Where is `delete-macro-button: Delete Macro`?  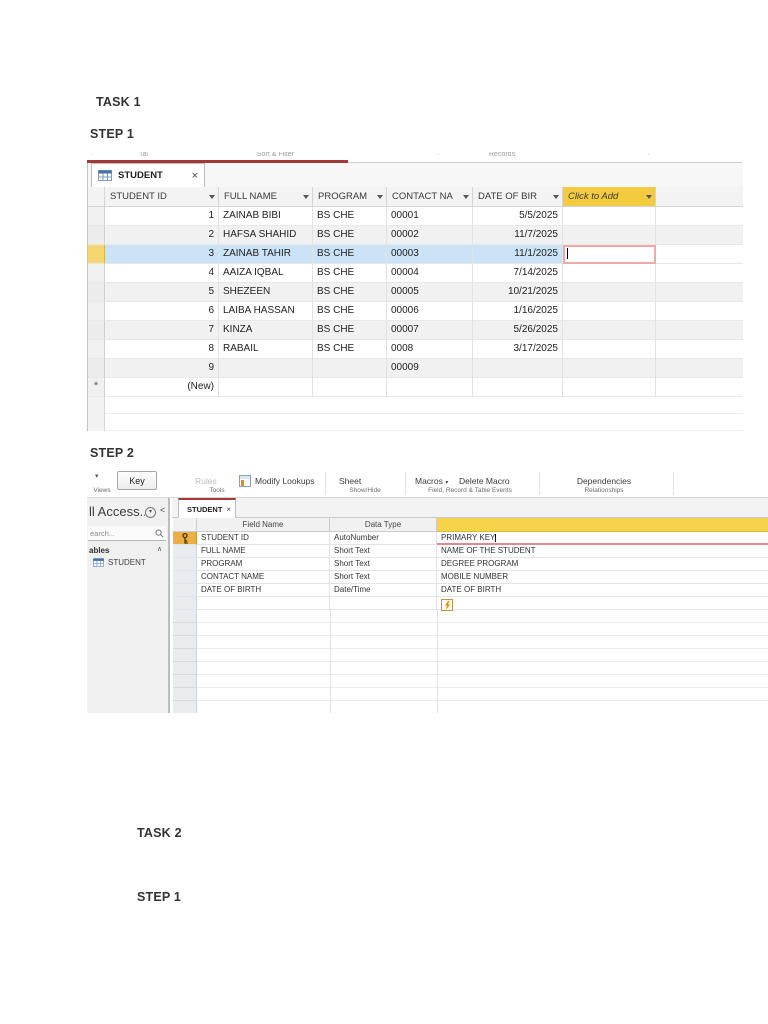 delete-macro-button: Delete Macro is located at coordinates (484, 481).